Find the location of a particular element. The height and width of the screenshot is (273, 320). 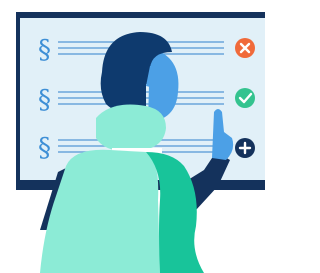

section-symbol-2: § is located at coordinates (44, 100).